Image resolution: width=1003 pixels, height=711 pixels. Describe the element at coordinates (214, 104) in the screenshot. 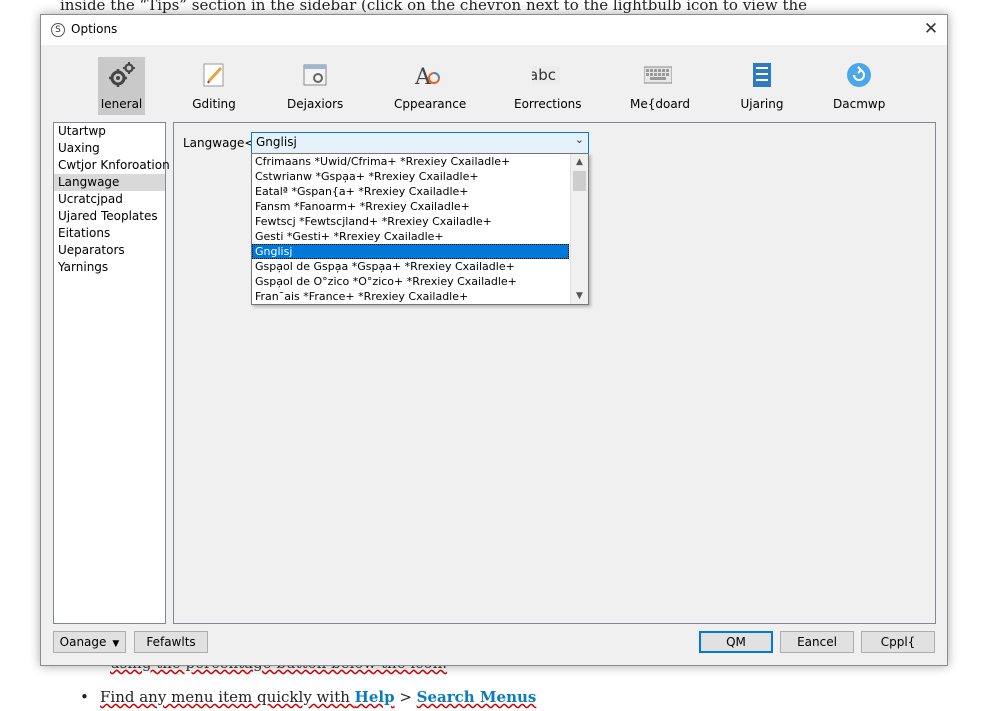

I see `toolbar-label: Gditing` at that location.